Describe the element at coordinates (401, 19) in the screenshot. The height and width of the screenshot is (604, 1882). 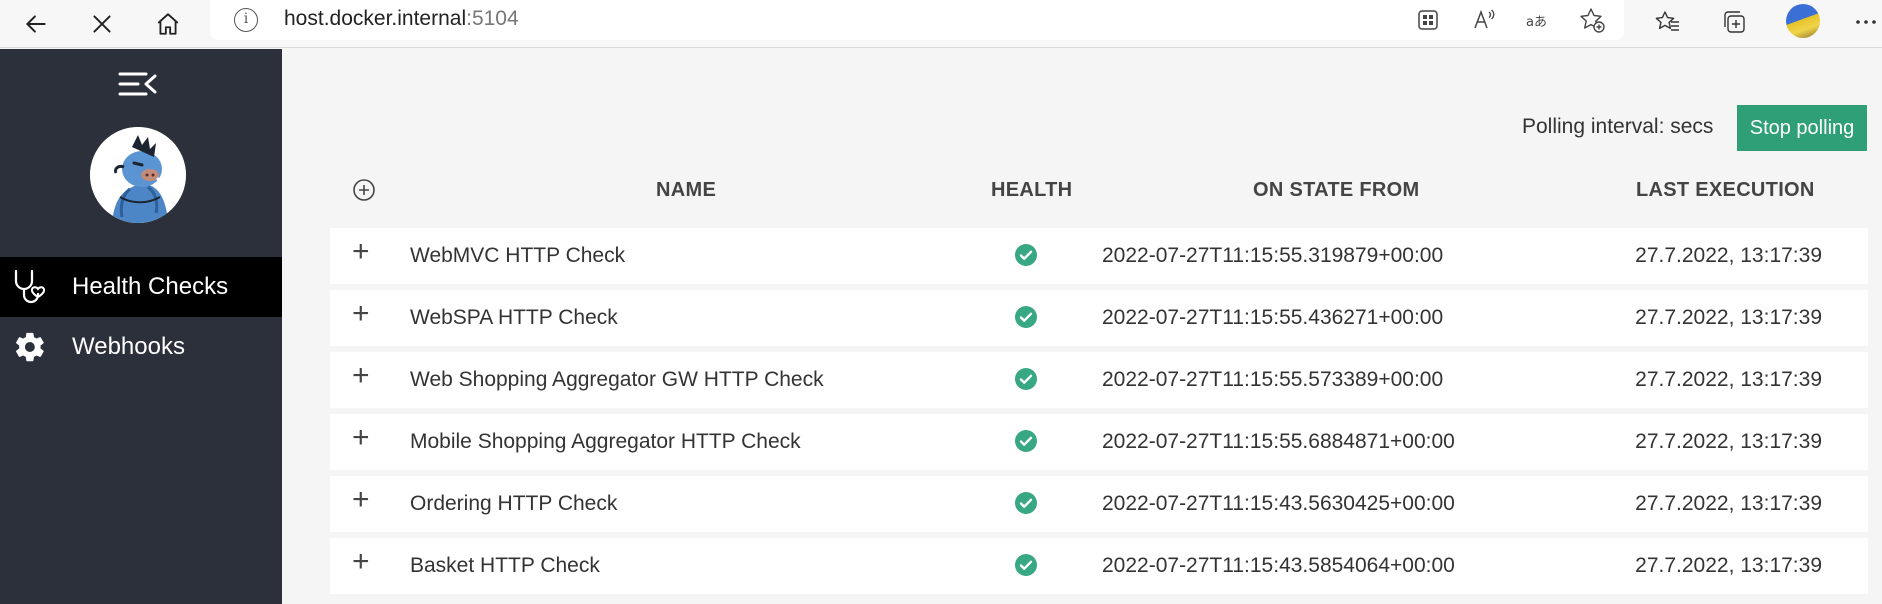
I see `url-text: host.docker.internal:5104` at that location.